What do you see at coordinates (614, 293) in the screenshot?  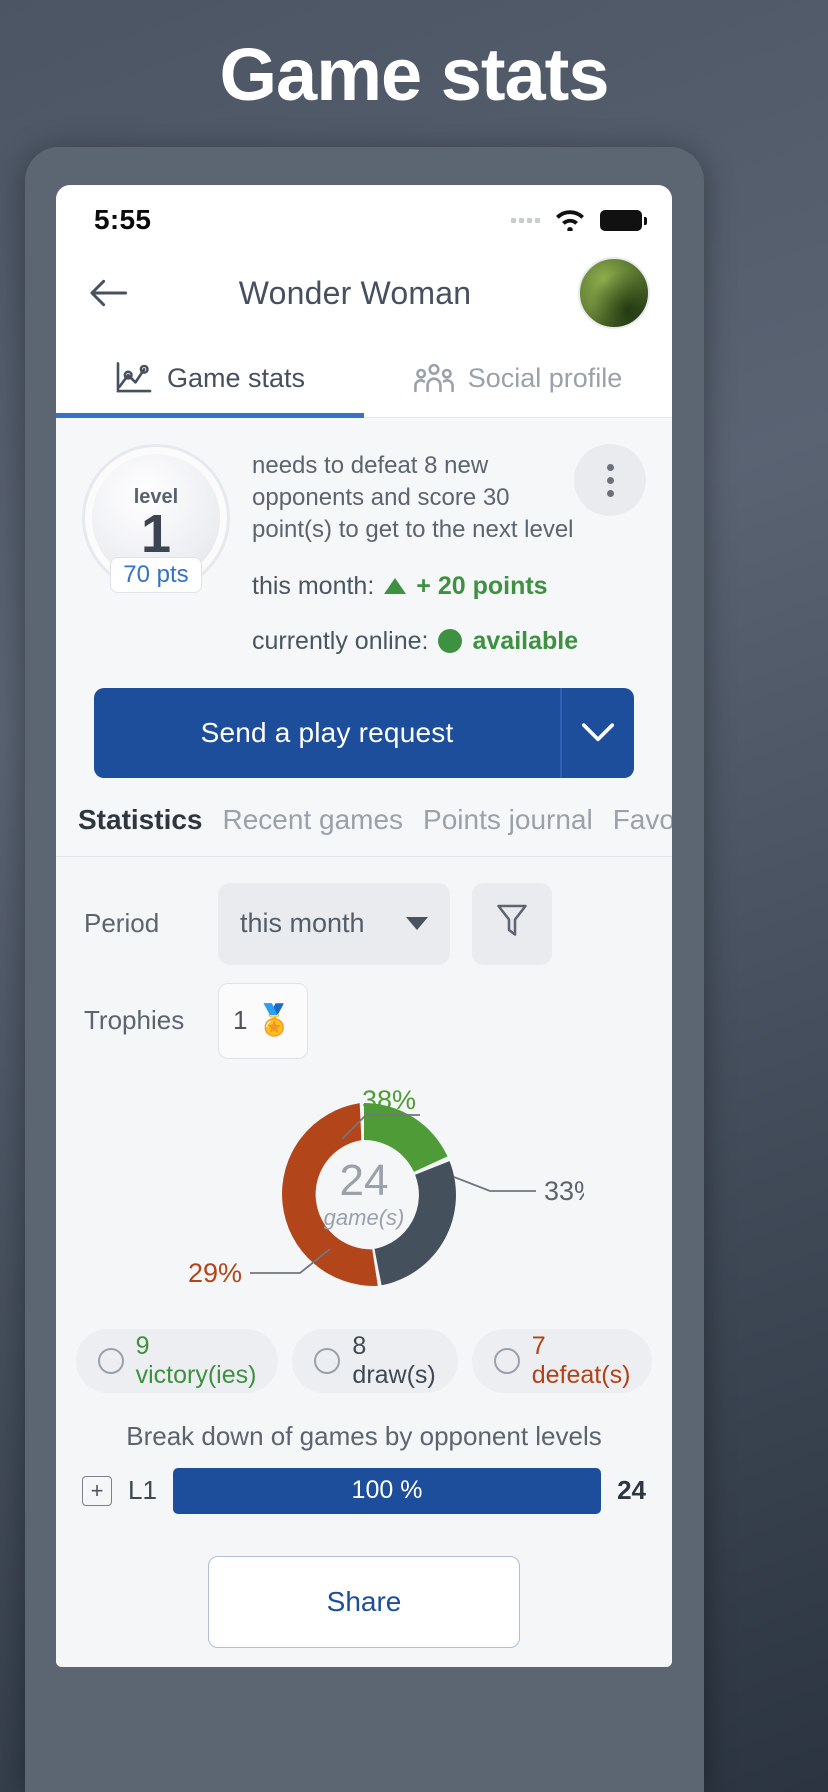 I see `avatar` at bounding box center [614, 293].